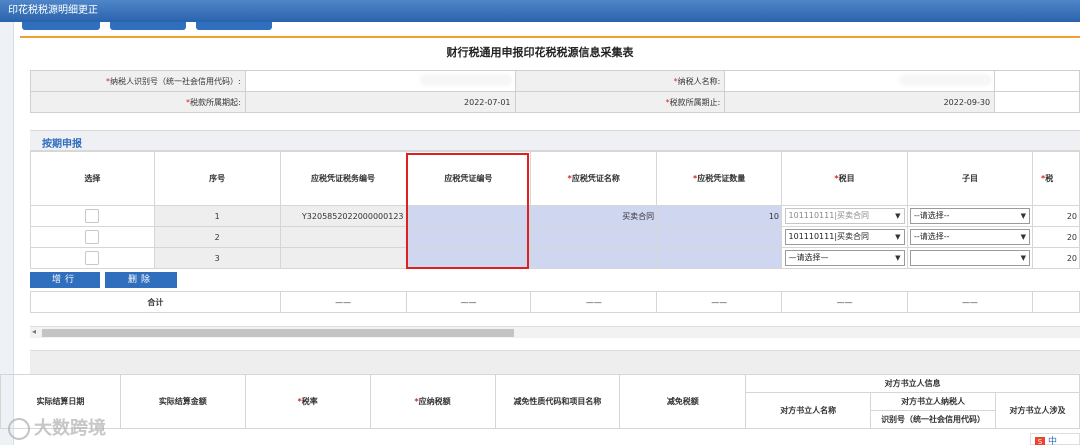 This screenshot has width=1080, height=445. Describe the element at coordinates (808, 410) in the screenshot. I see `col-counterparty-name: 对方书立人名称` at that location.